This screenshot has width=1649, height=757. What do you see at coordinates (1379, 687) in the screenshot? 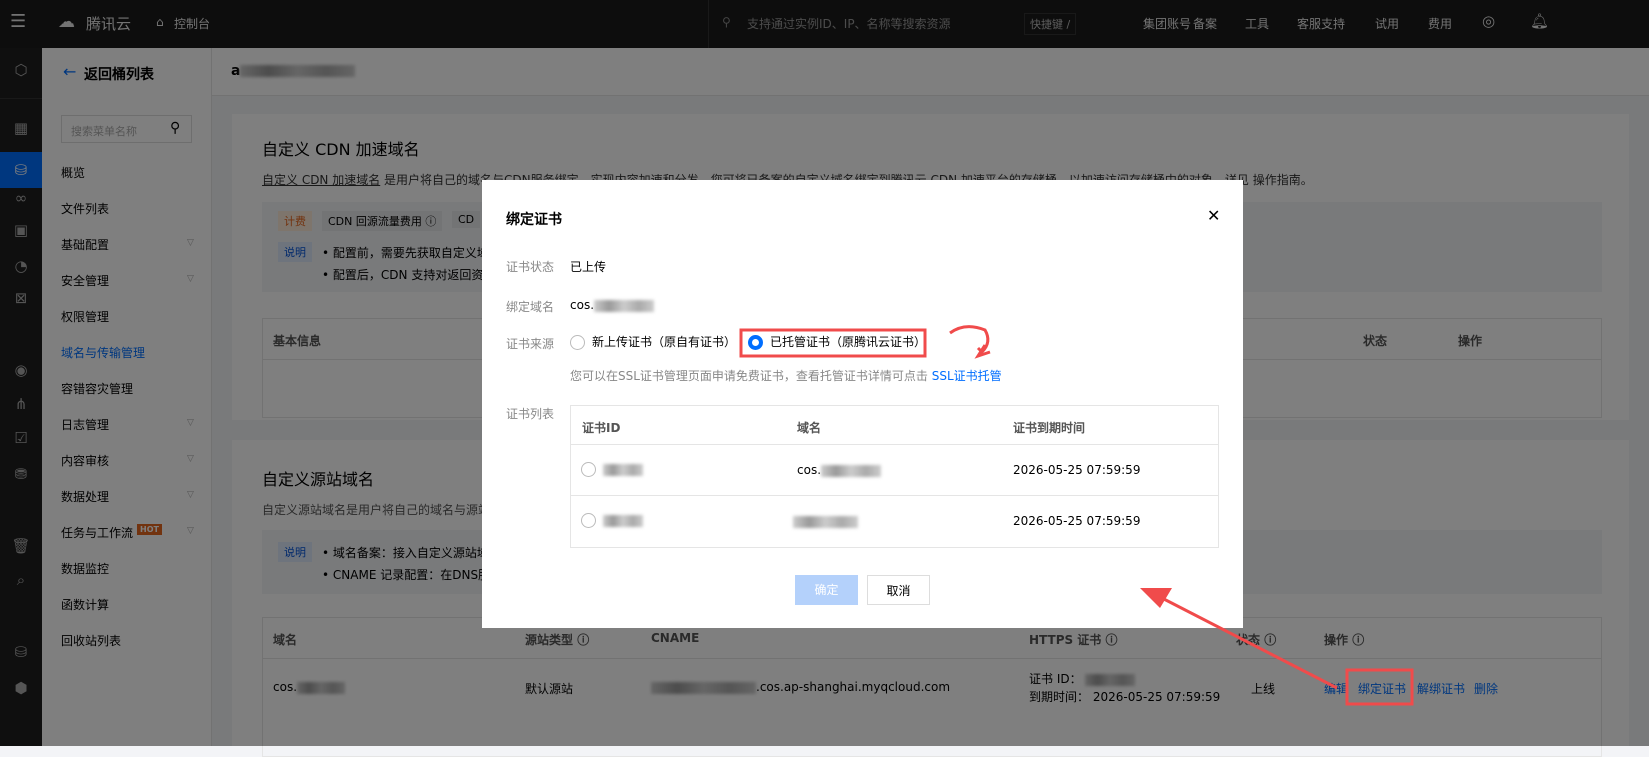
I see `highlight-box-bind-link` at bounding box center [1379, 687].